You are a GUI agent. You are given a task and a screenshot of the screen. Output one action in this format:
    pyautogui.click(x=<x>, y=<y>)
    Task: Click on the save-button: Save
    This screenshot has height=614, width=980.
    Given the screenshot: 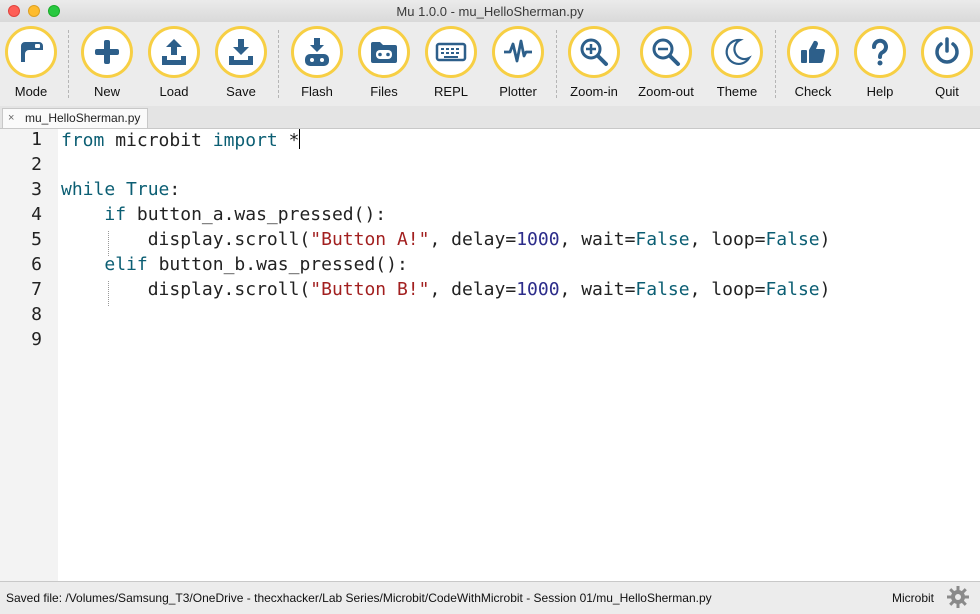 What is the action you would take?
    pyautogui.click(x=241, y=64)
    